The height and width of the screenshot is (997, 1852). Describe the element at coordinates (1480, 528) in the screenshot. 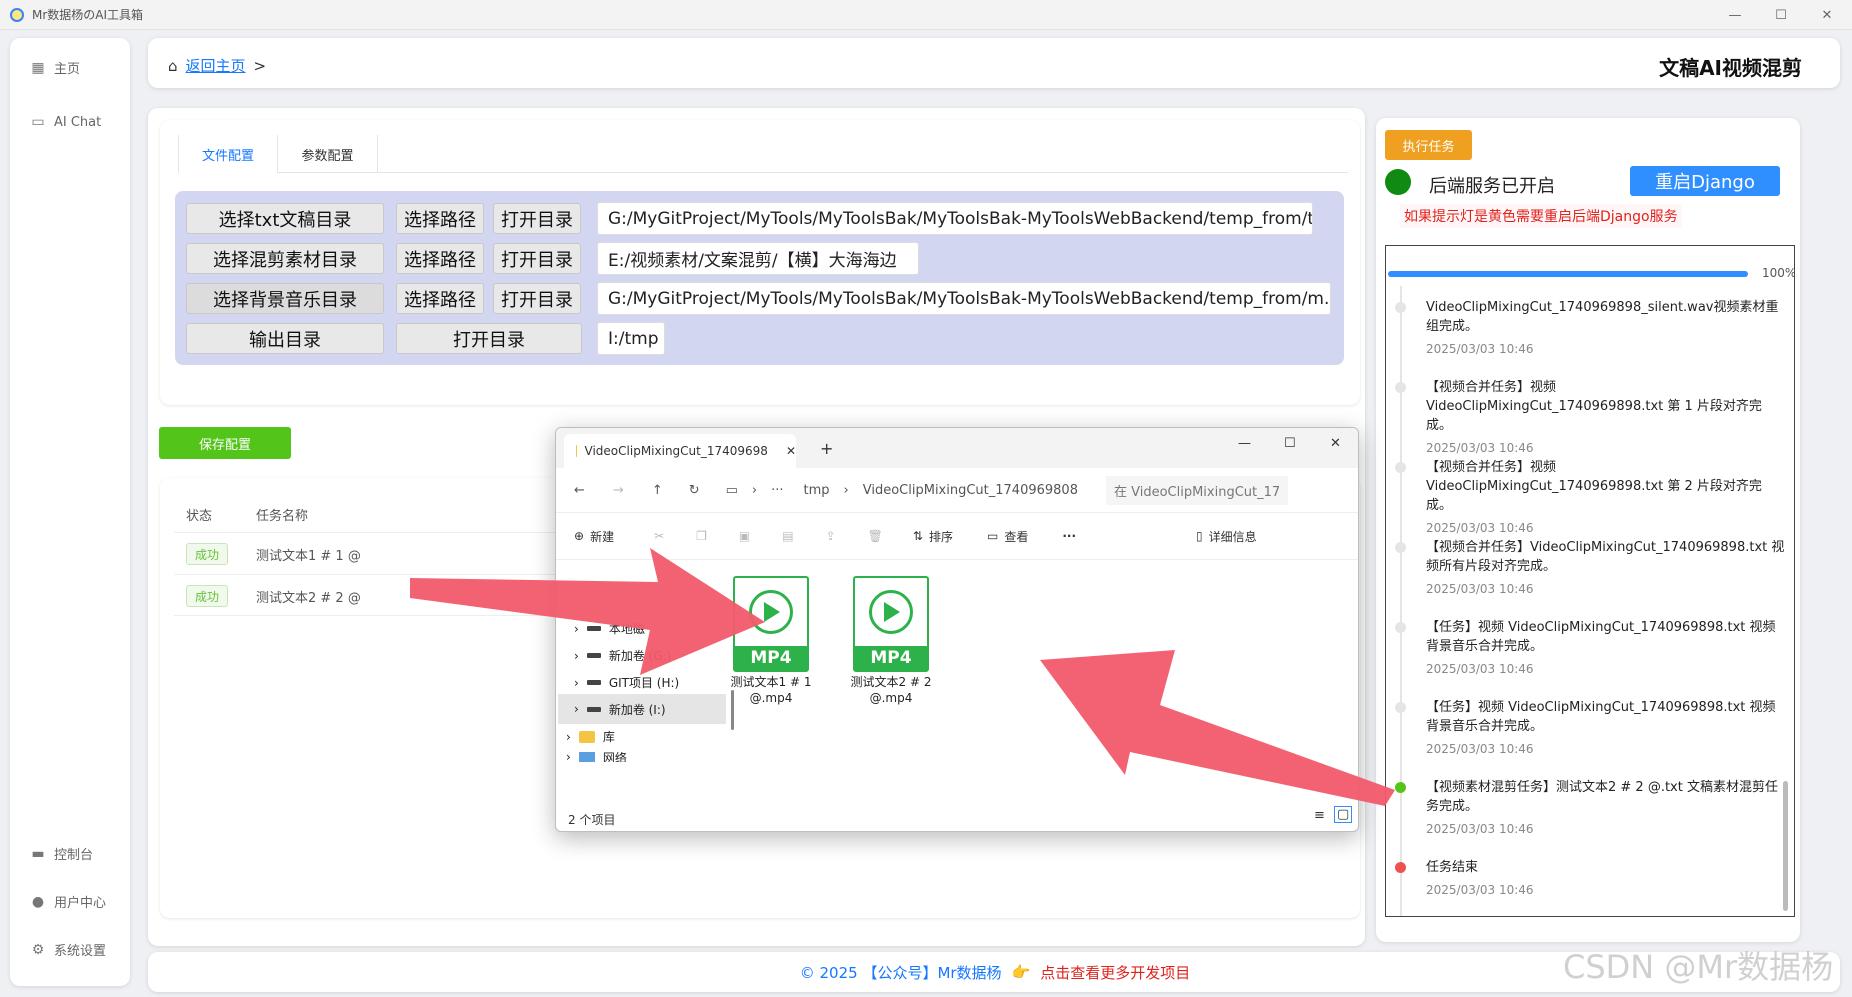

I see `log-time: 2025/03/03 10:46` at that location.